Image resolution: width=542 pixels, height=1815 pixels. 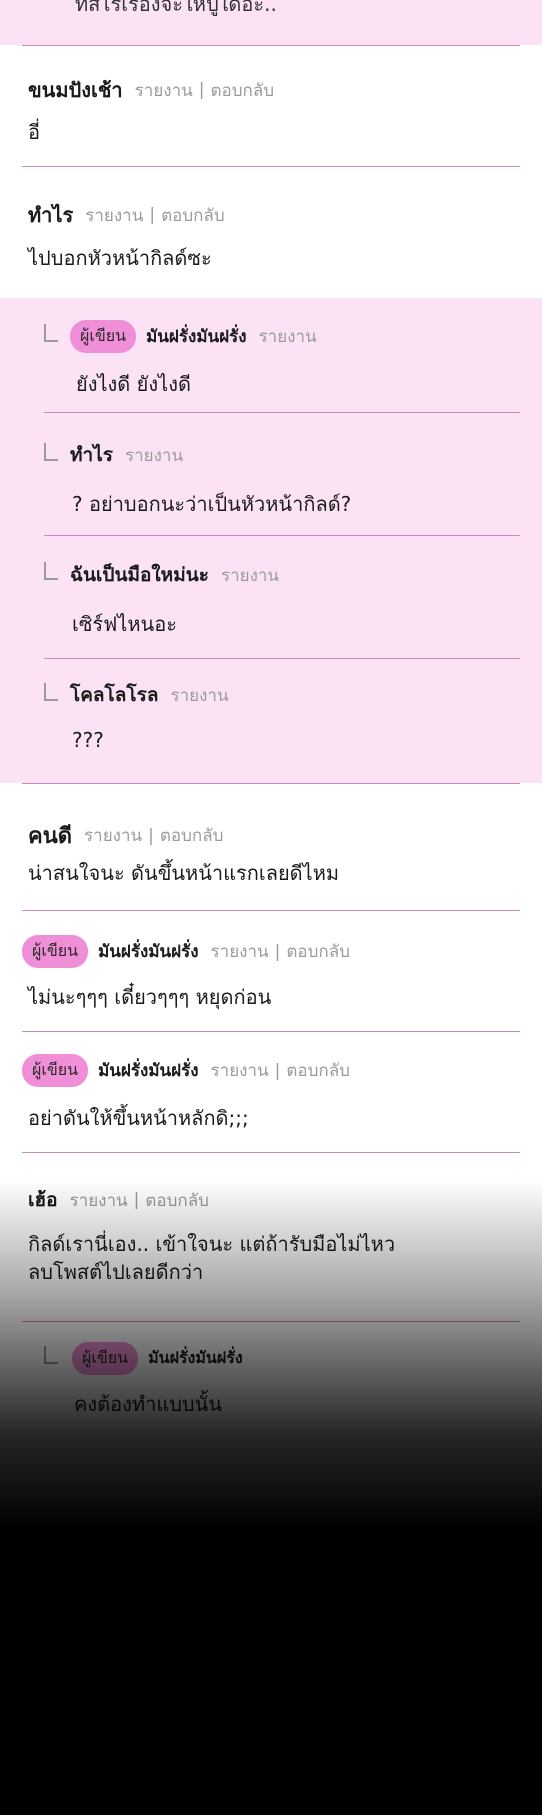 What do you see at coordinates (124, 624) in the screenshot?
I see `reply-text: เซิร์ฟไหนอะ` at bounding box center [124, 624].